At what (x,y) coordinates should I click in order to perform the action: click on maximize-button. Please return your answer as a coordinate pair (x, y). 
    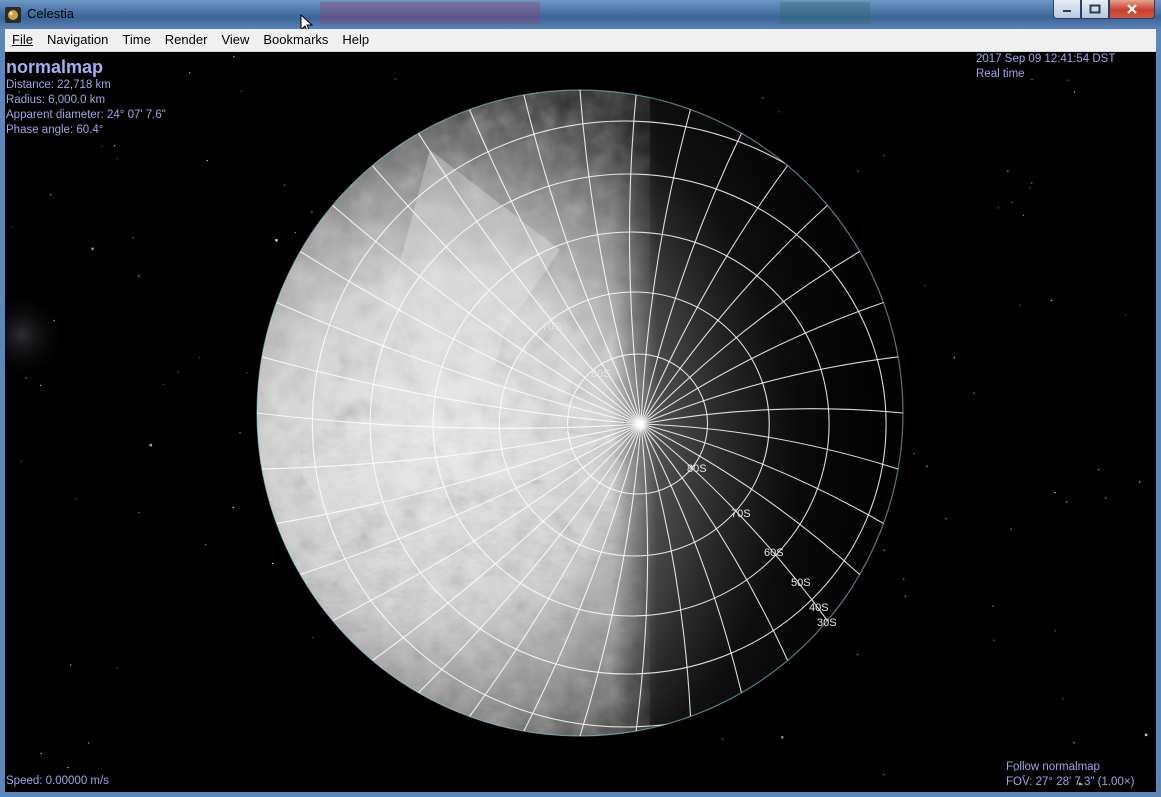
    Looking at the image, I should click on (1095, 9).